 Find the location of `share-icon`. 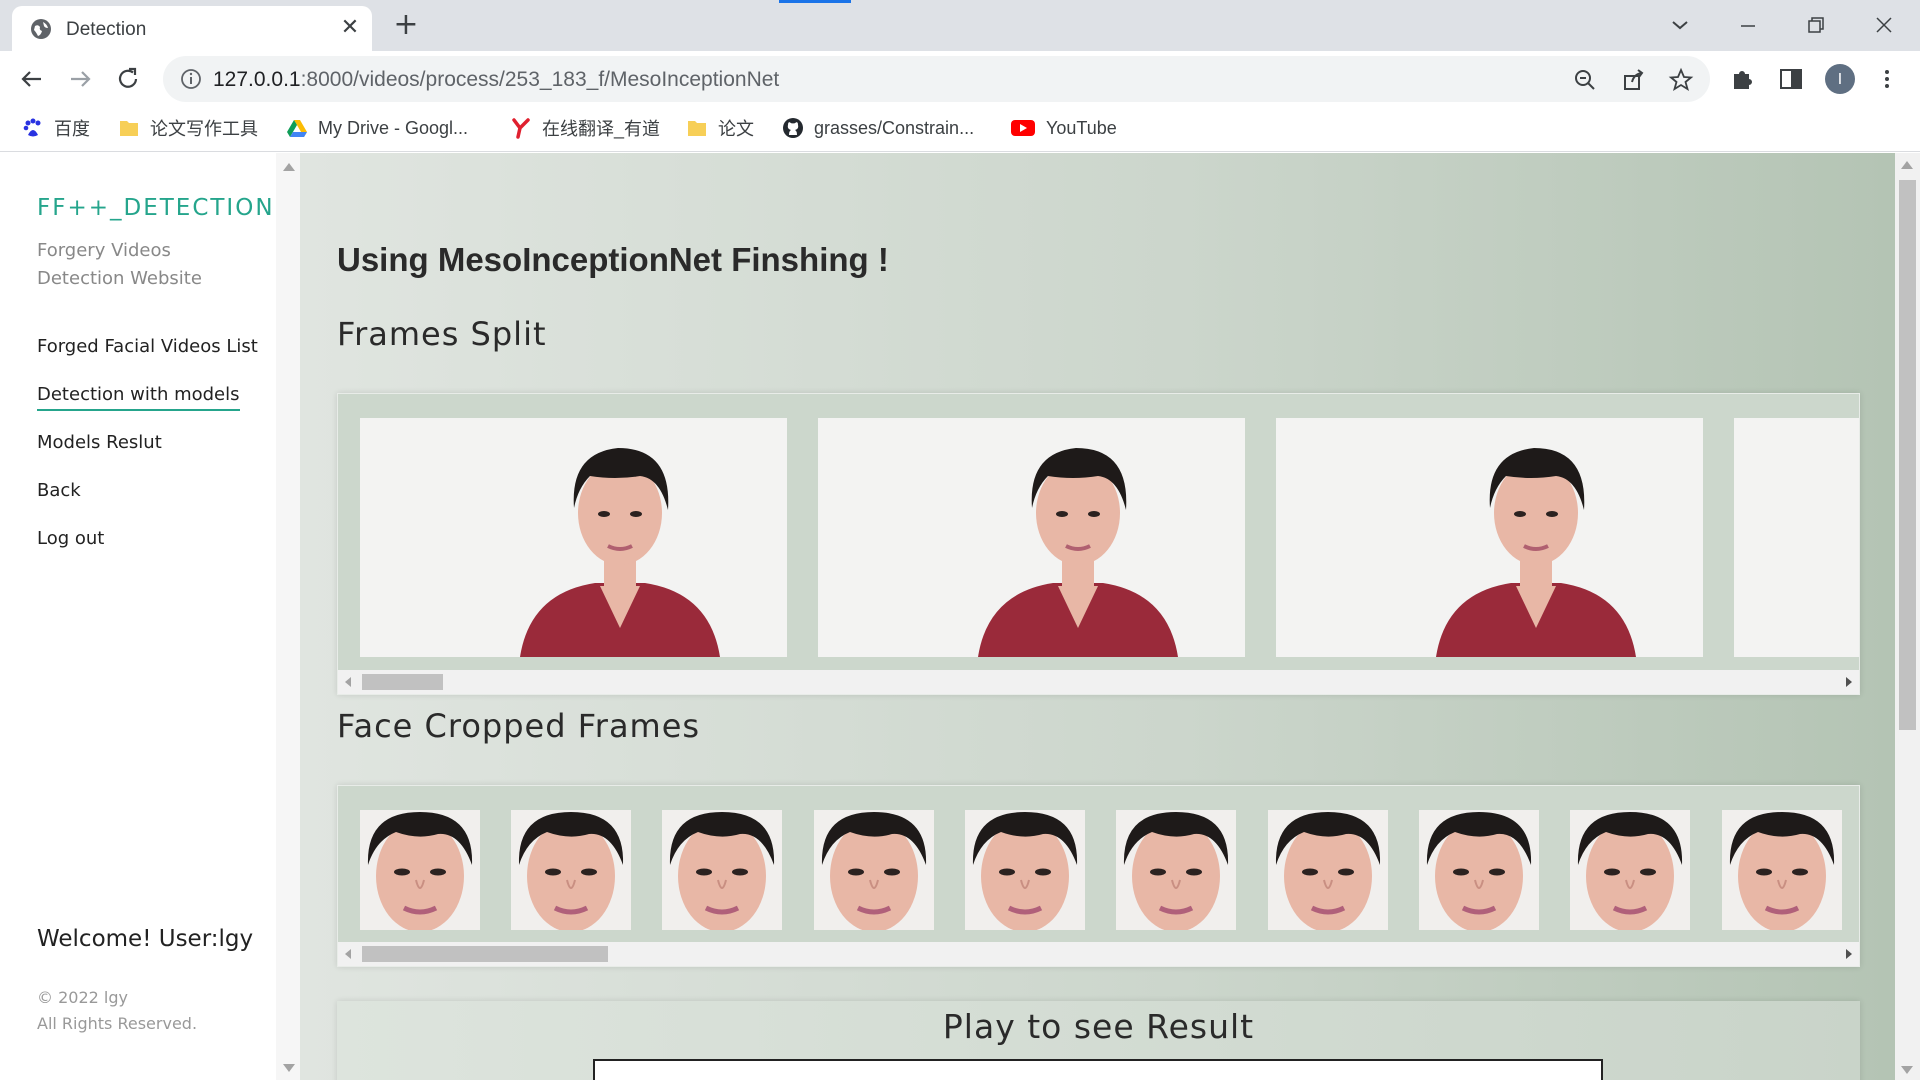

share-icon is located at coordinates (1633, 80).